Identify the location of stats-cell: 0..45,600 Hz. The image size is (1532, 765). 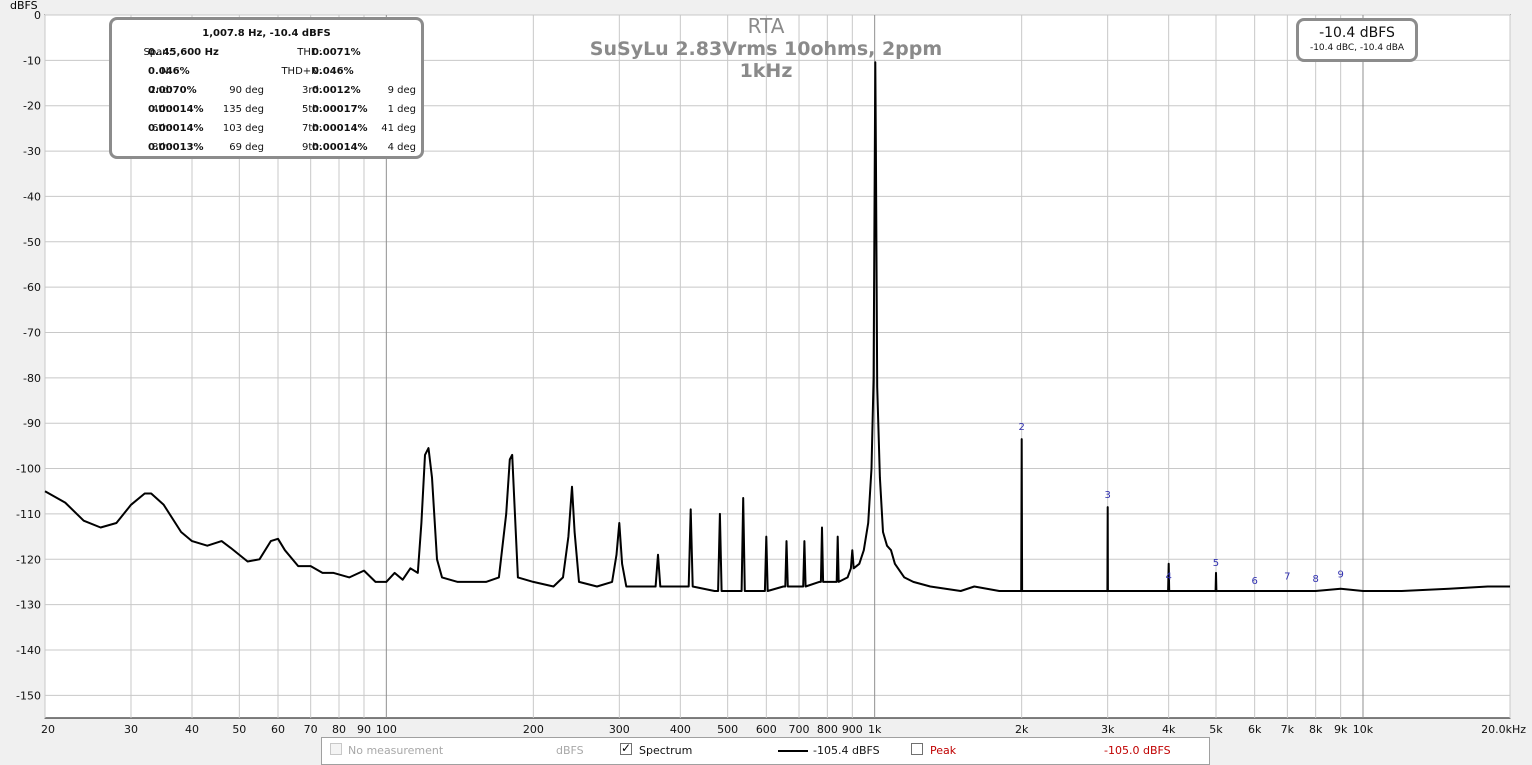
(183, 52).